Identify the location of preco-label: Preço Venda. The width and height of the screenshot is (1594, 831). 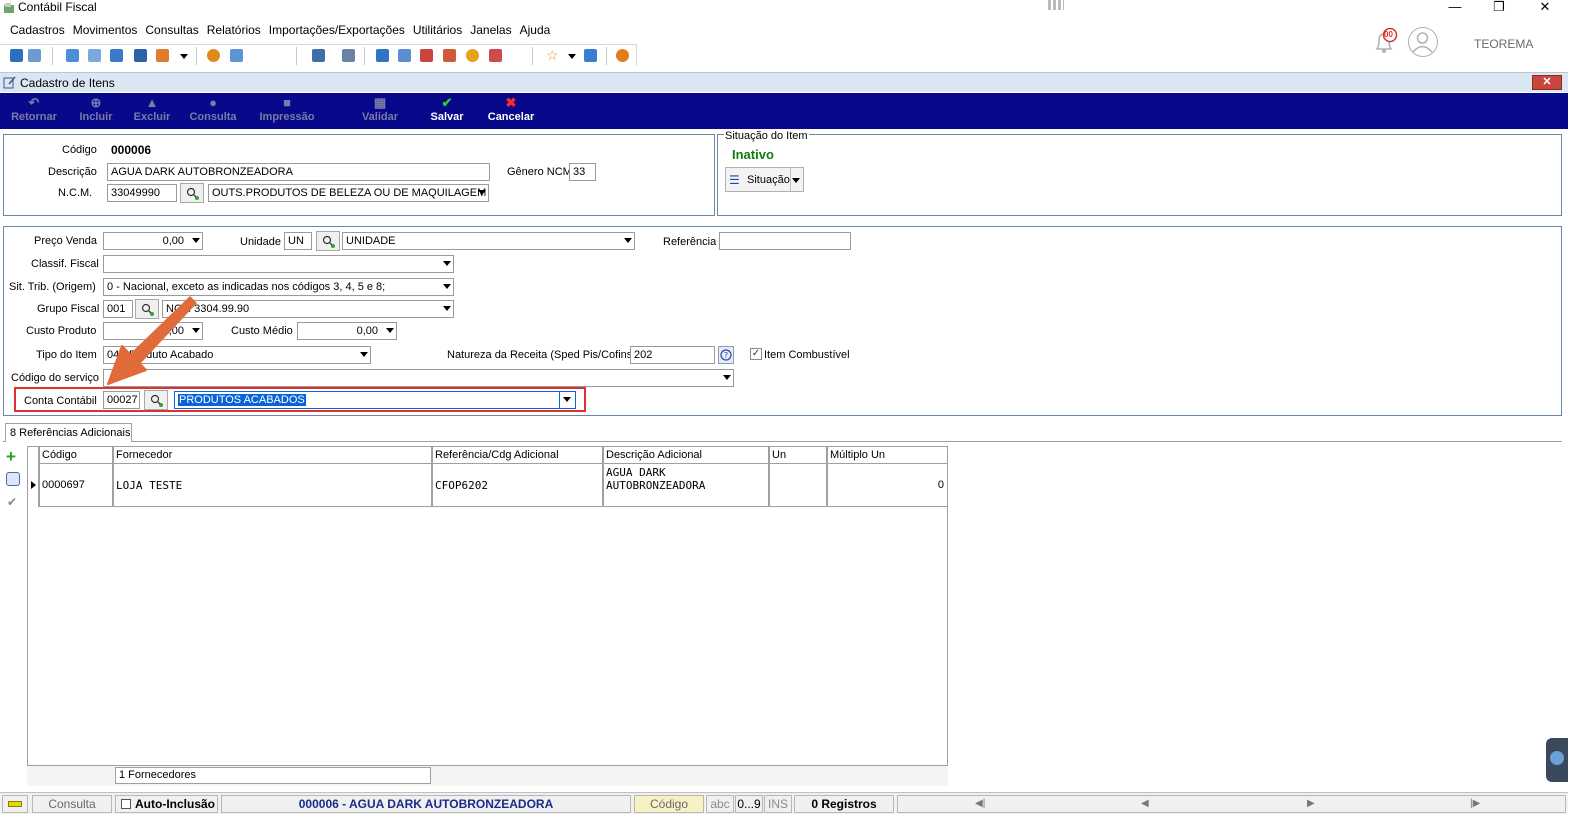
(65, 241).